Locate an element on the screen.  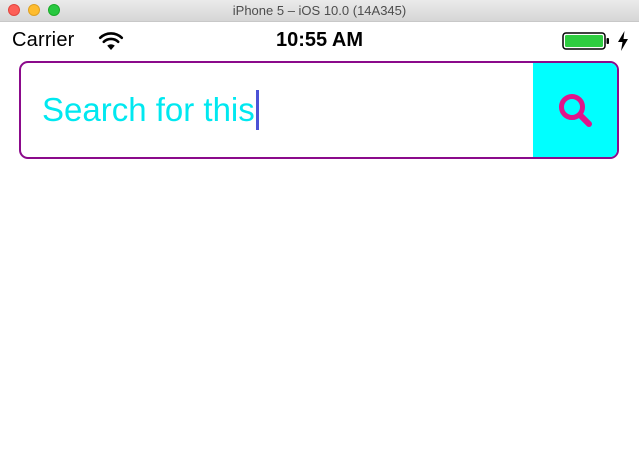
window-title: iPhone 5 – iOS 10.0 (14A345) is located at coordinates (319, 10).